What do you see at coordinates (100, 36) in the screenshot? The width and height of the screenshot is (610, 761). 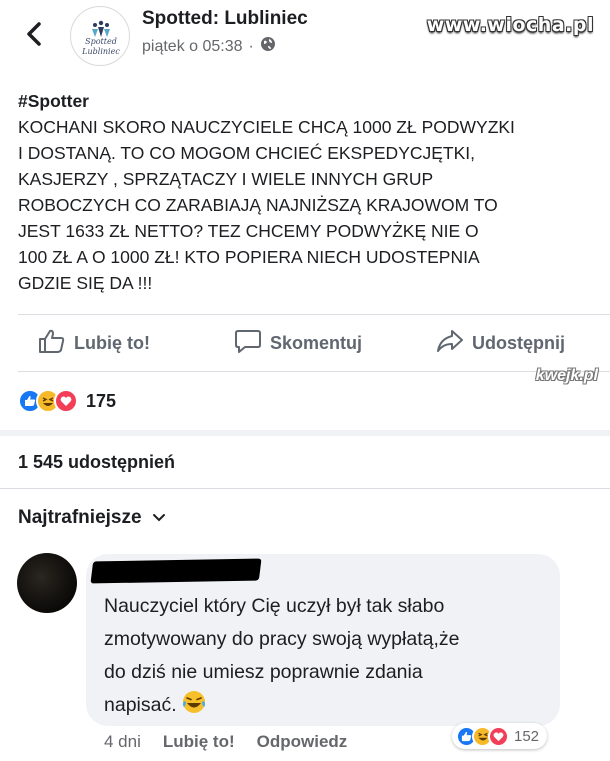 I see `page-avatar: Spotted Lubliniec` at bounding box center [100, 36].